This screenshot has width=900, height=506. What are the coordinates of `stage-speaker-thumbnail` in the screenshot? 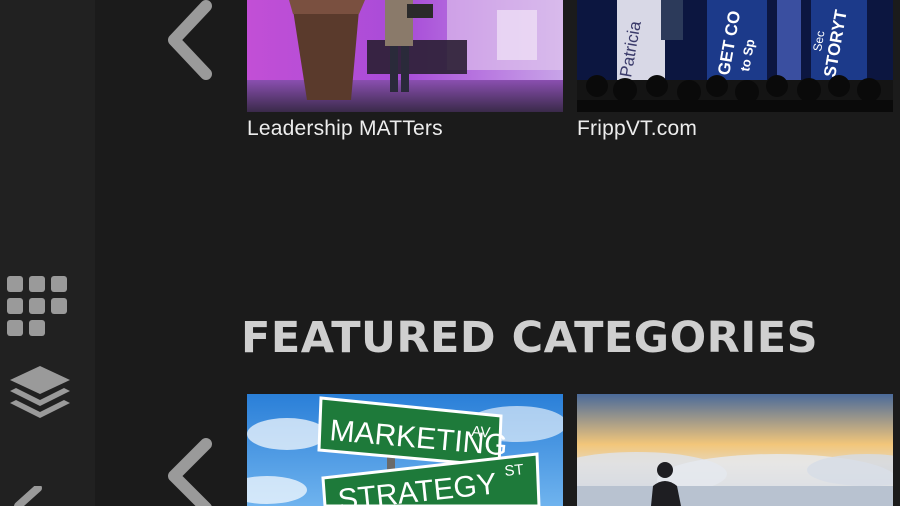 It's located at (405, 56).